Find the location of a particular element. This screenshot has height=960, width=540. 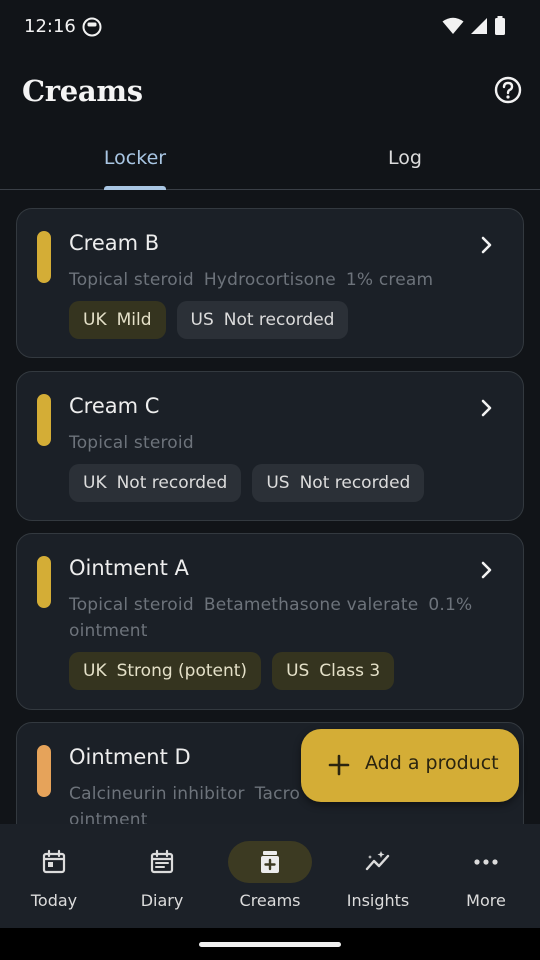

product-ingredient: Hydrocortisone is located at coordinates (269, 280).